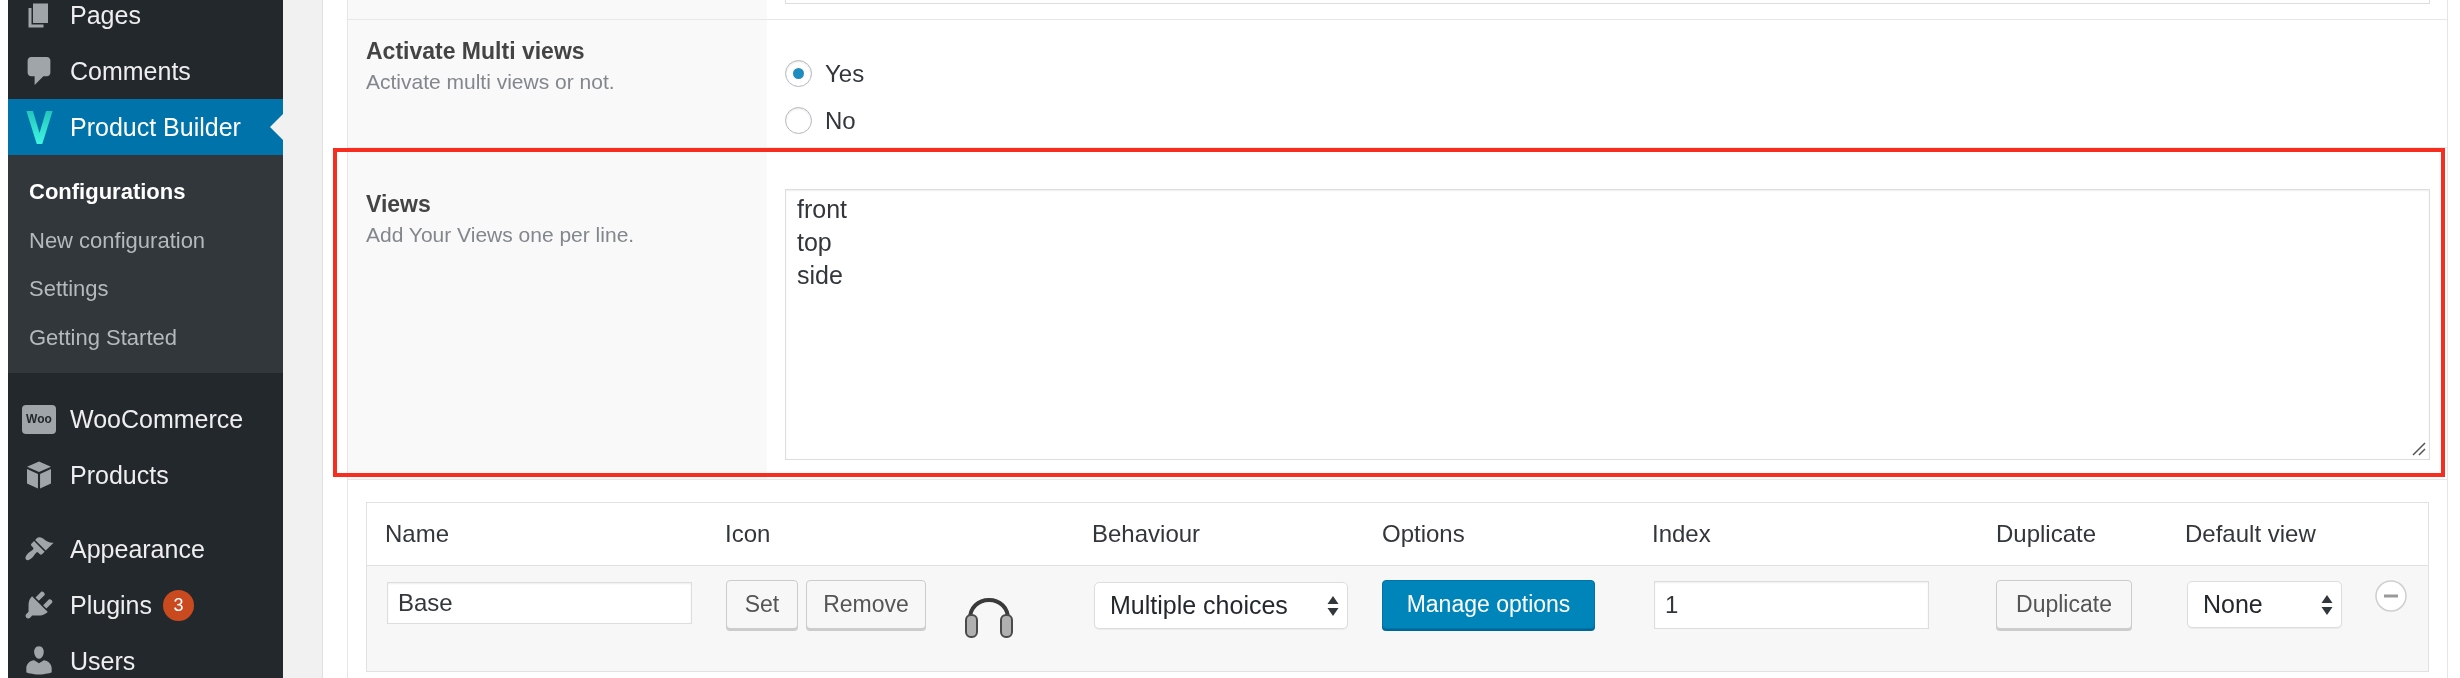 This screenshot has height=678, width=2460. What do you see at coordinates (845, 73) in the screenshot?
I see `radio-label: Yes` at bounding box center [845, 73].